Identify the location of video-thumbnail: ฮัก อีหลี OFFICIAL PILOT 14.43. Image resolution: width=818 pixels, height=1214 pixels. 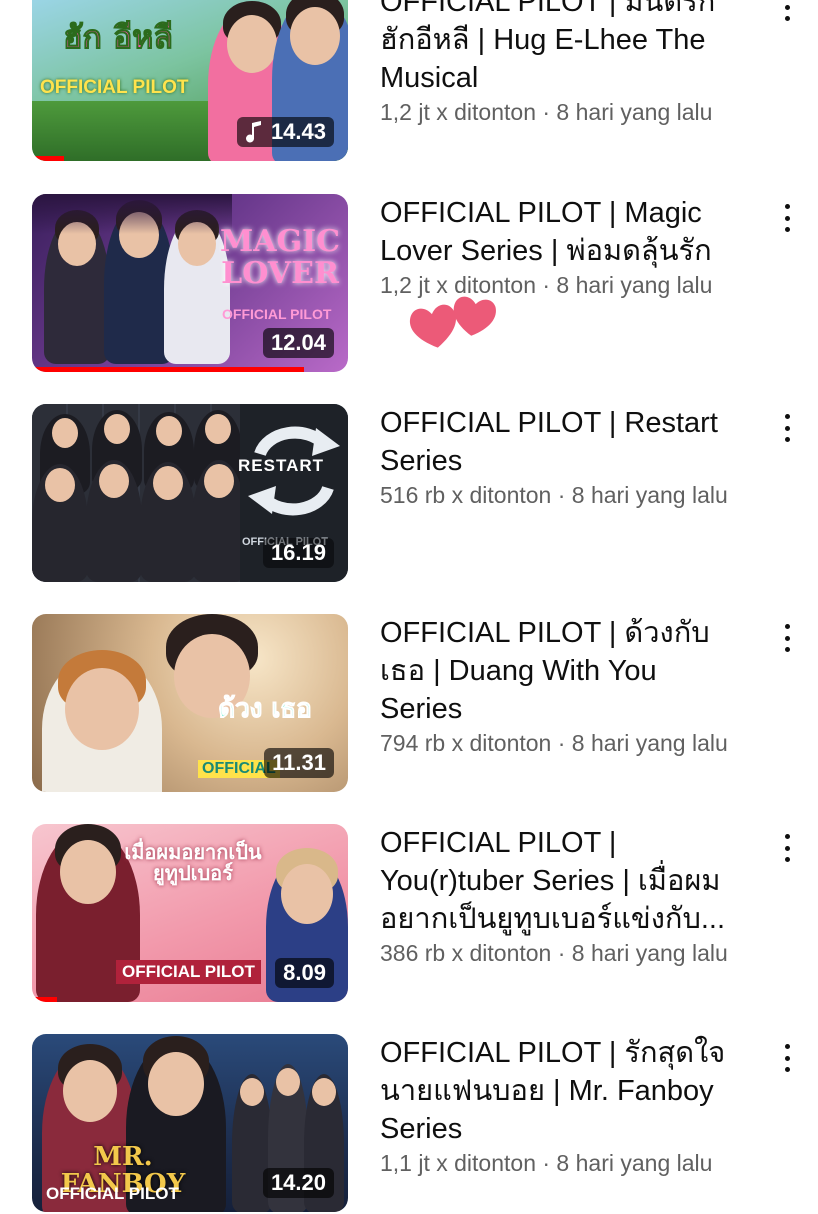
(190, 80).